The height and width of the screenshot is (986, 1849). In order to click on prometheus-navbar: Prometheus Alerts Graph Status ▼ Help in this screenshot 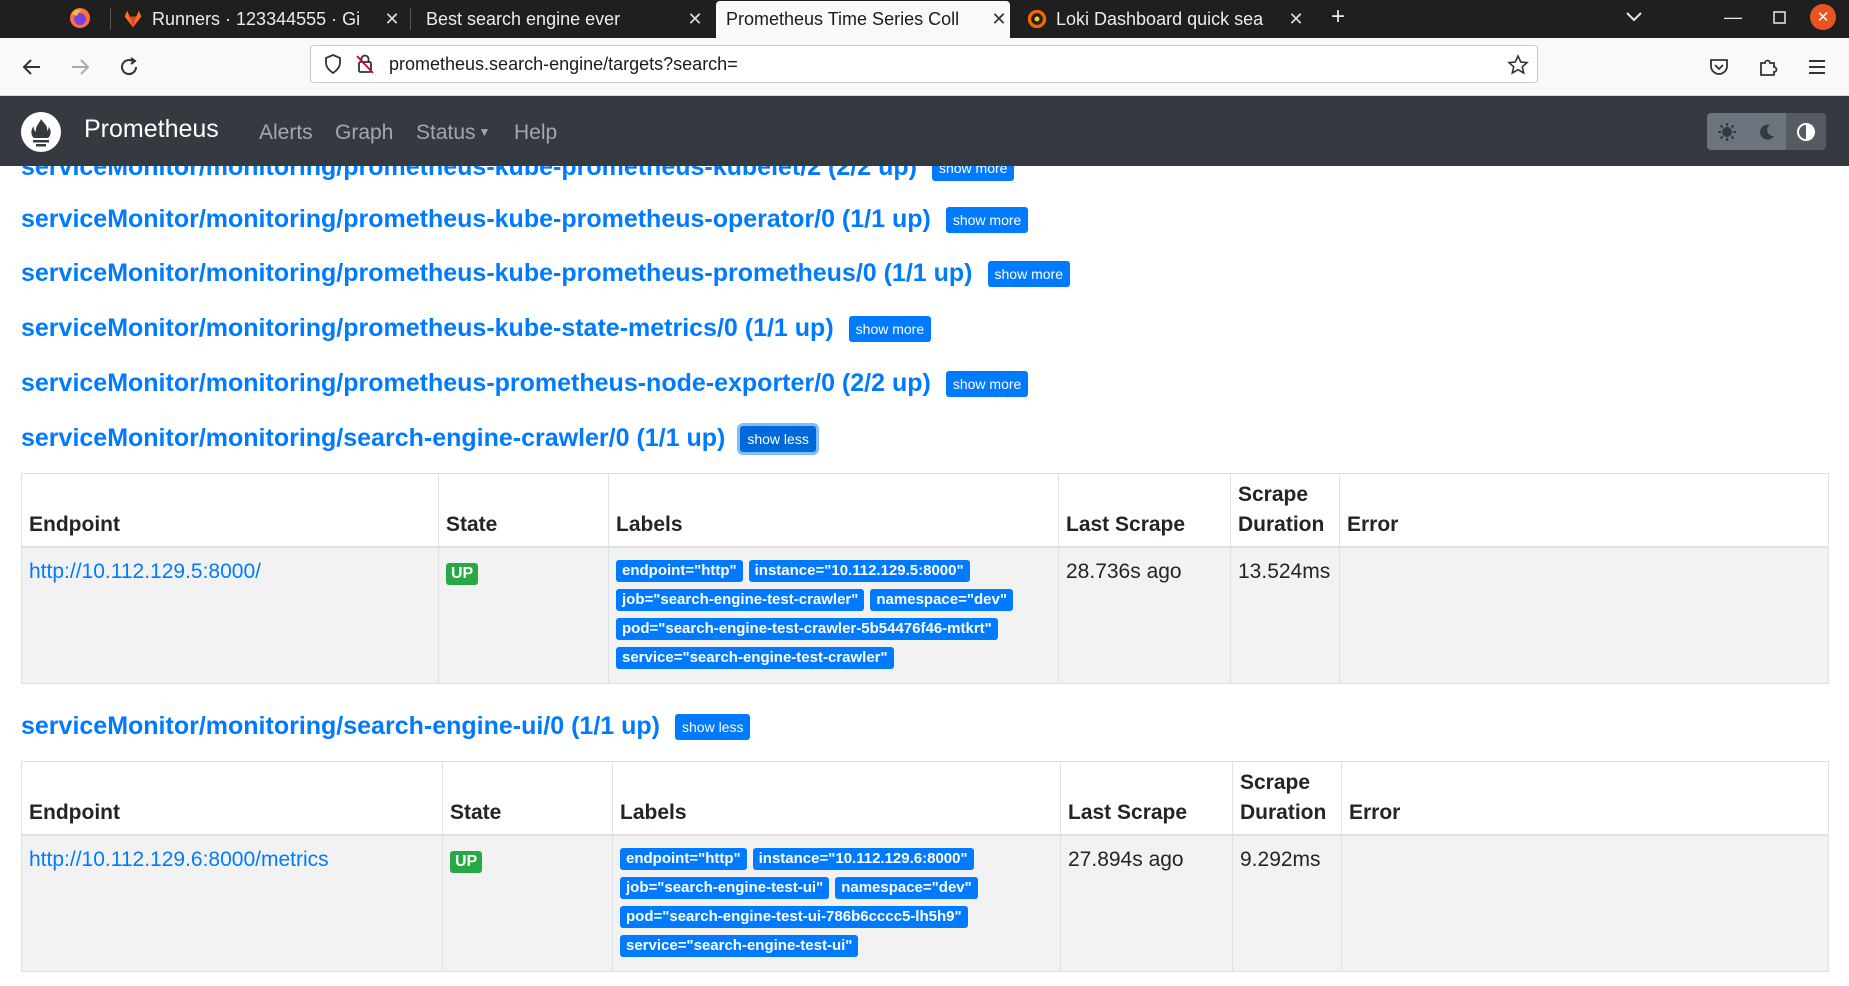, I will do `click(924, 131)`.